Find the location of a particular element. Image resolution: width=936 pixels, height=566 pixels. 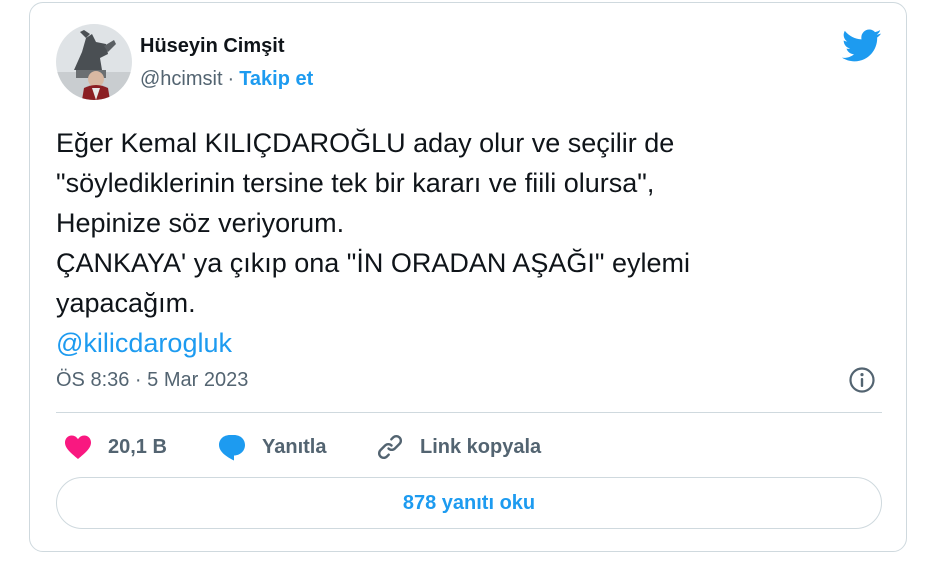

read-replies-button: 878 yanıtı oku is located at coordinates (469, 503).